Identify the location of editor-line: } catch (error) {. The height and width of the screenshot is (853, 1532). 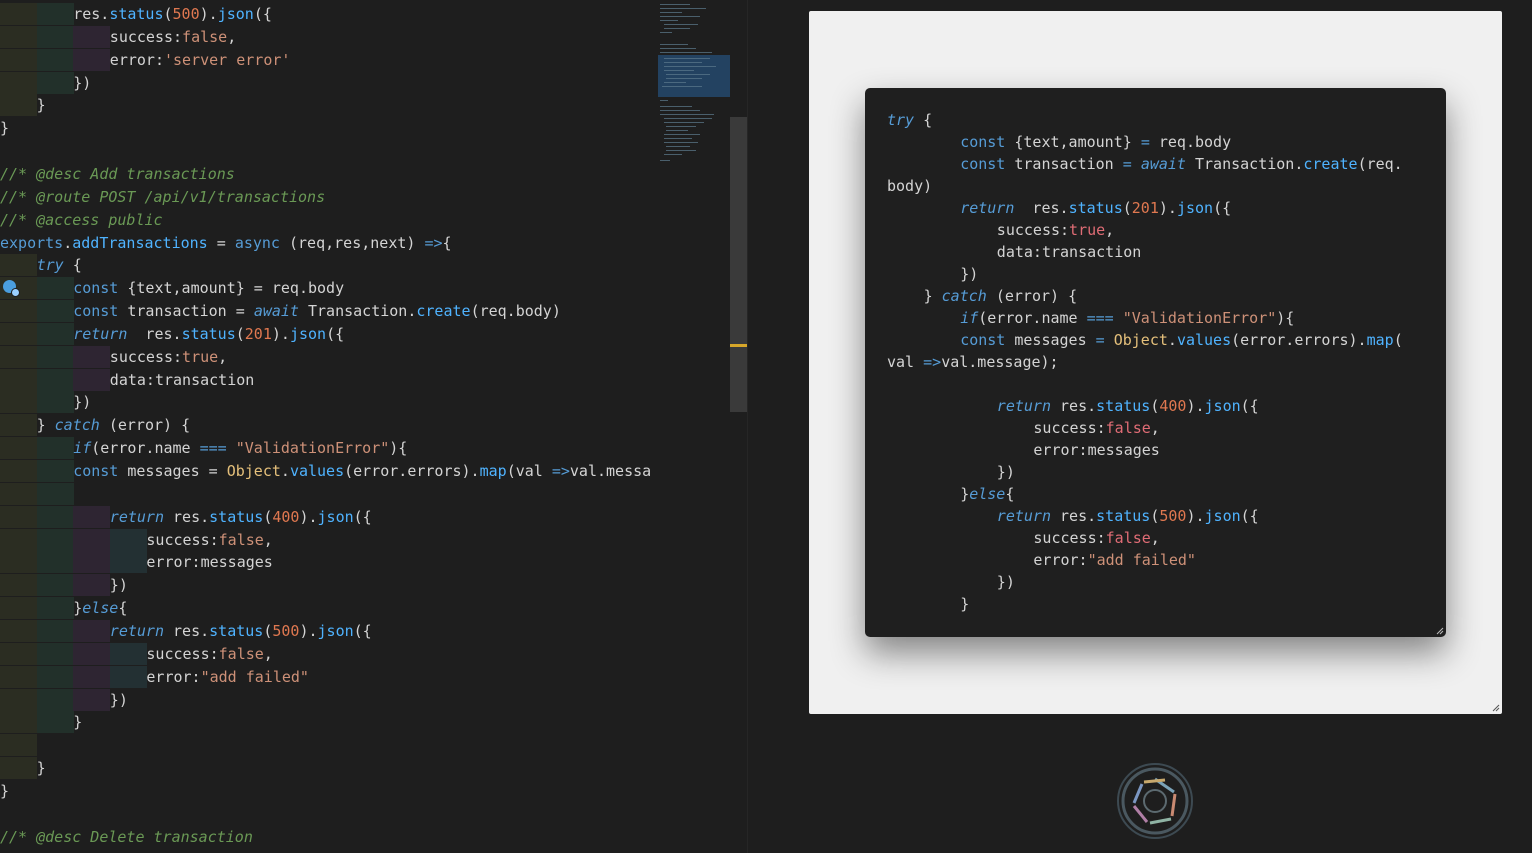
(326, 425).